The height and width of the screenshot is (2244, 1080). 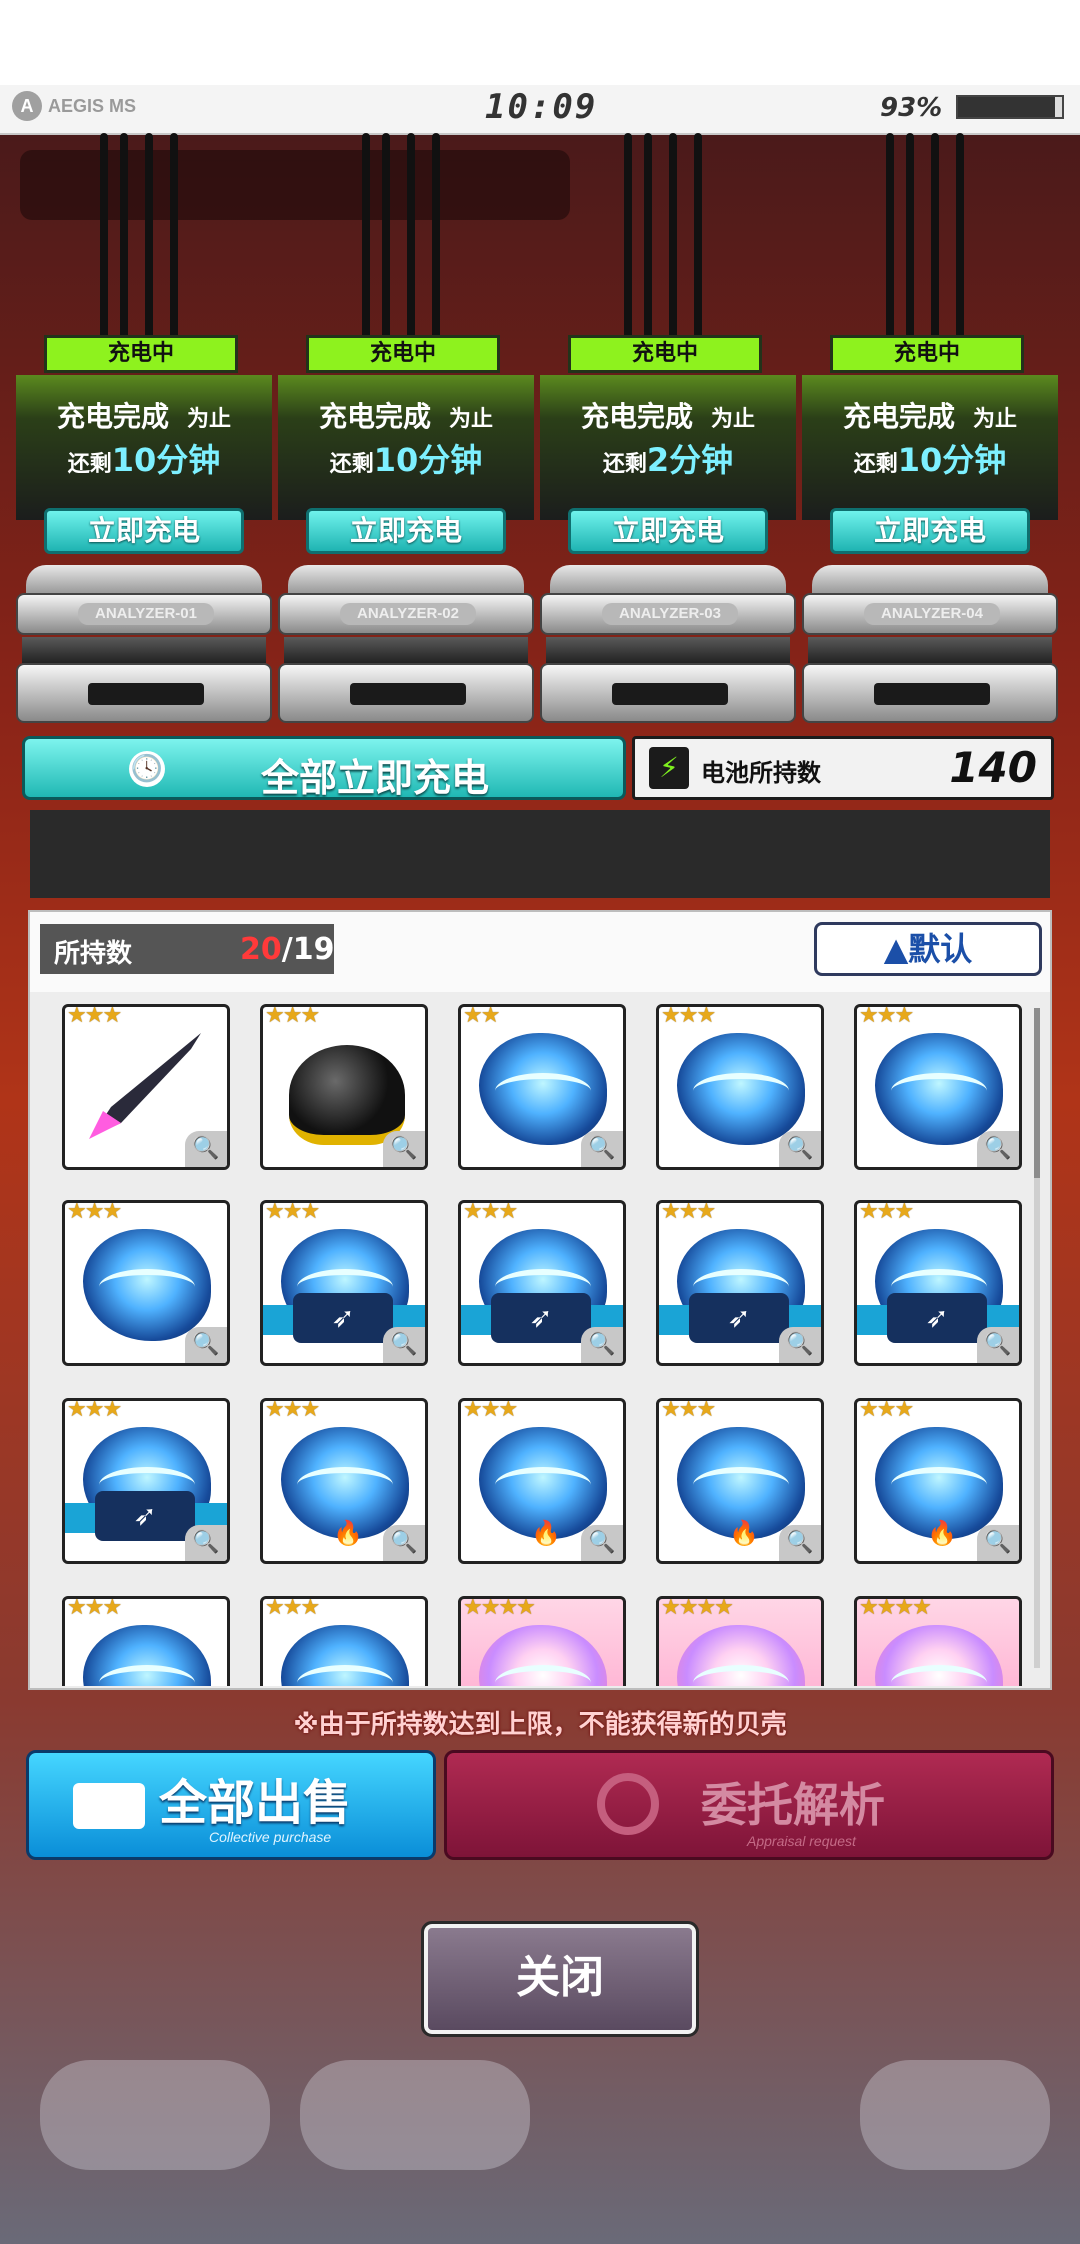 What do you see at coordinates (669, 768) in the screenshot?
I see `battery-icon: ⚡` at bounding box center [669, 768].